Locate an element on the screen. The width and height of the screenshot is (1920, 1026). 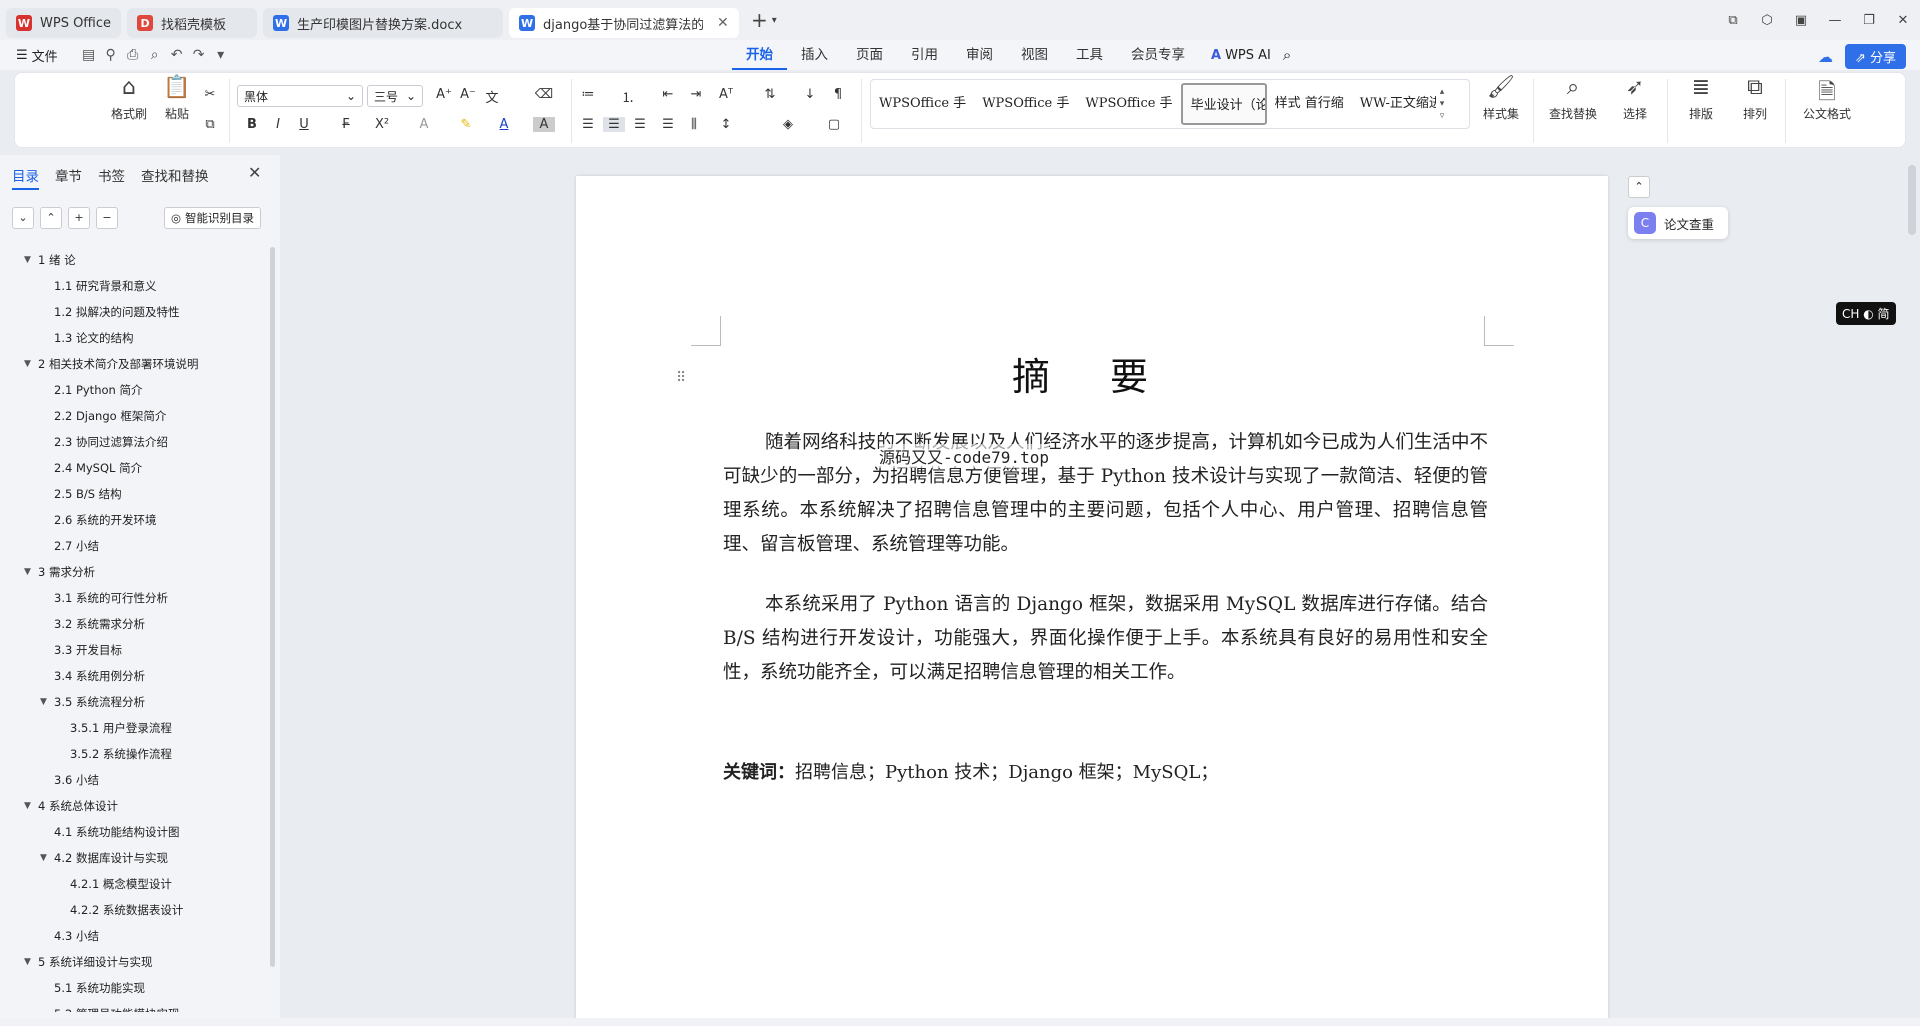
tab-member: 会员专享 is located at coordinates (1158, 55).